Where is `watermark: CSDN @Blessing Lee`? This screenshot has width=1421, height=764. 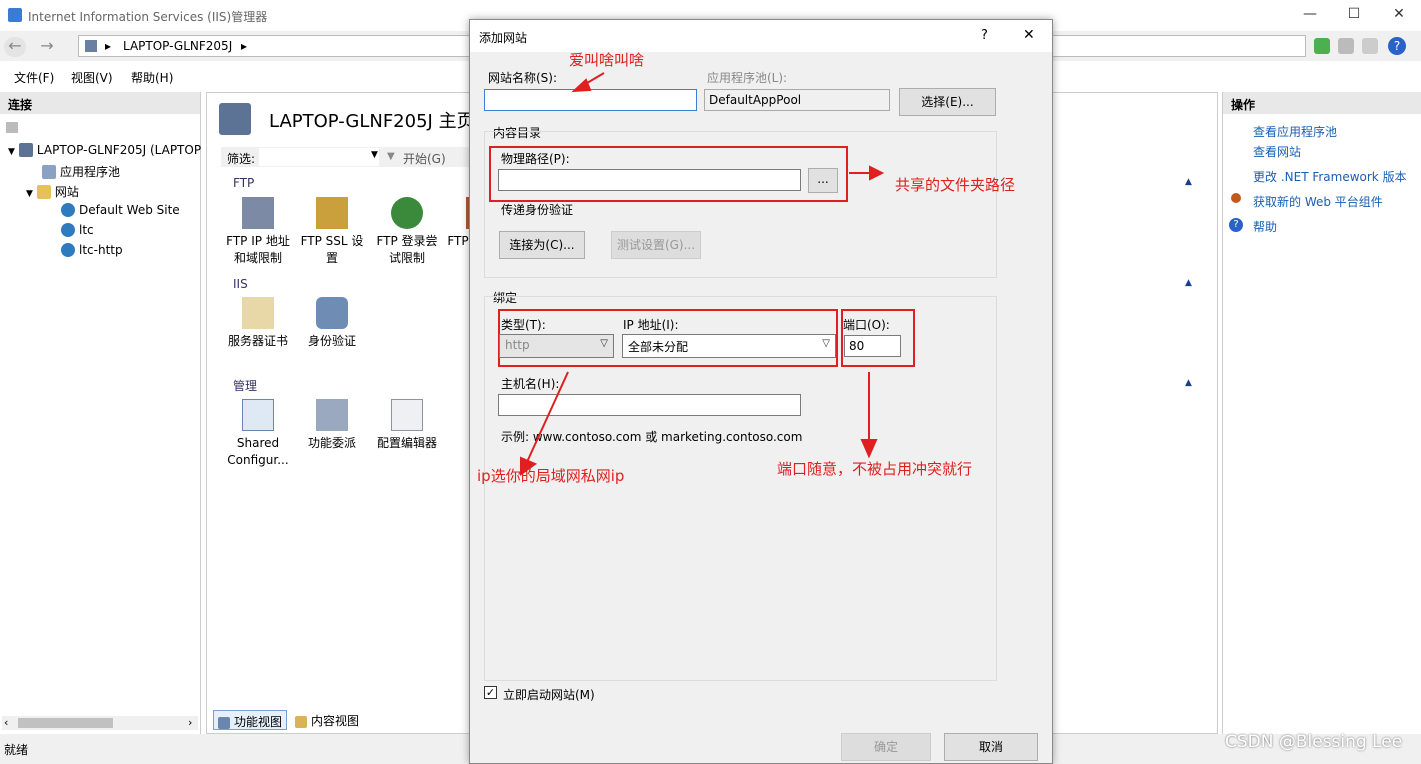
watermark: CSDN @Blessing Lee is located at coordinates (1314, 742).